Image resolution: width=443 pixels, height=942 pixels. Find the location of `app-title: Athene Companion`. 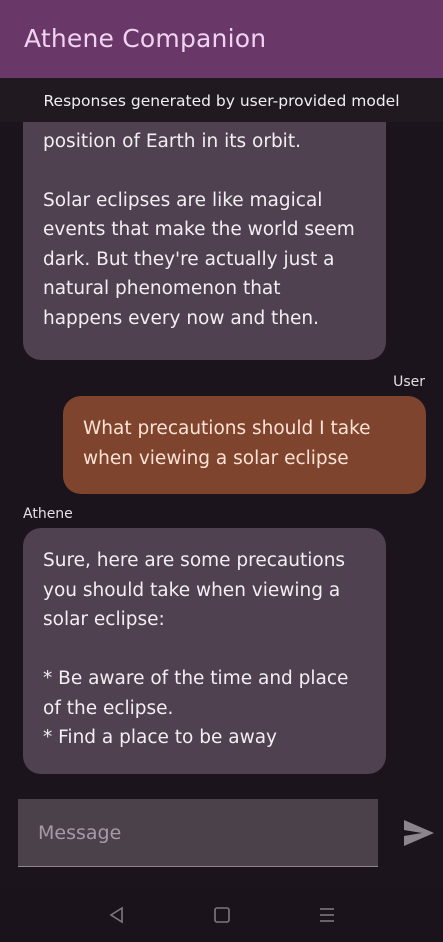

app-title: Athene Companion is located at coordinates (145, 38).